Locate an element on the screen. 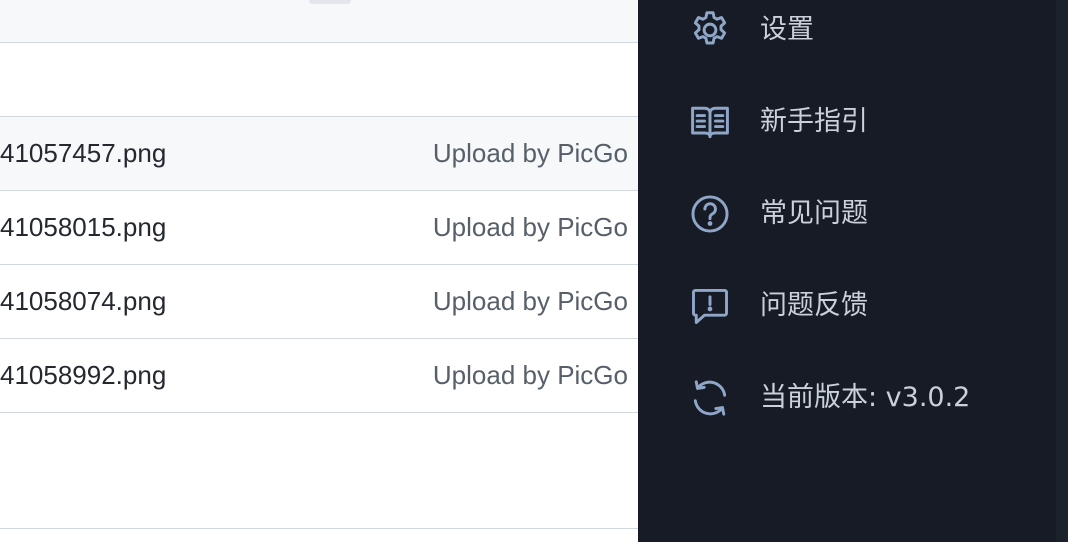 Image resolution: width=1068 pixels, height=542 pixels. menu-item-version: 当前版本: v3.0.2 is located at coordinates (847, 398).